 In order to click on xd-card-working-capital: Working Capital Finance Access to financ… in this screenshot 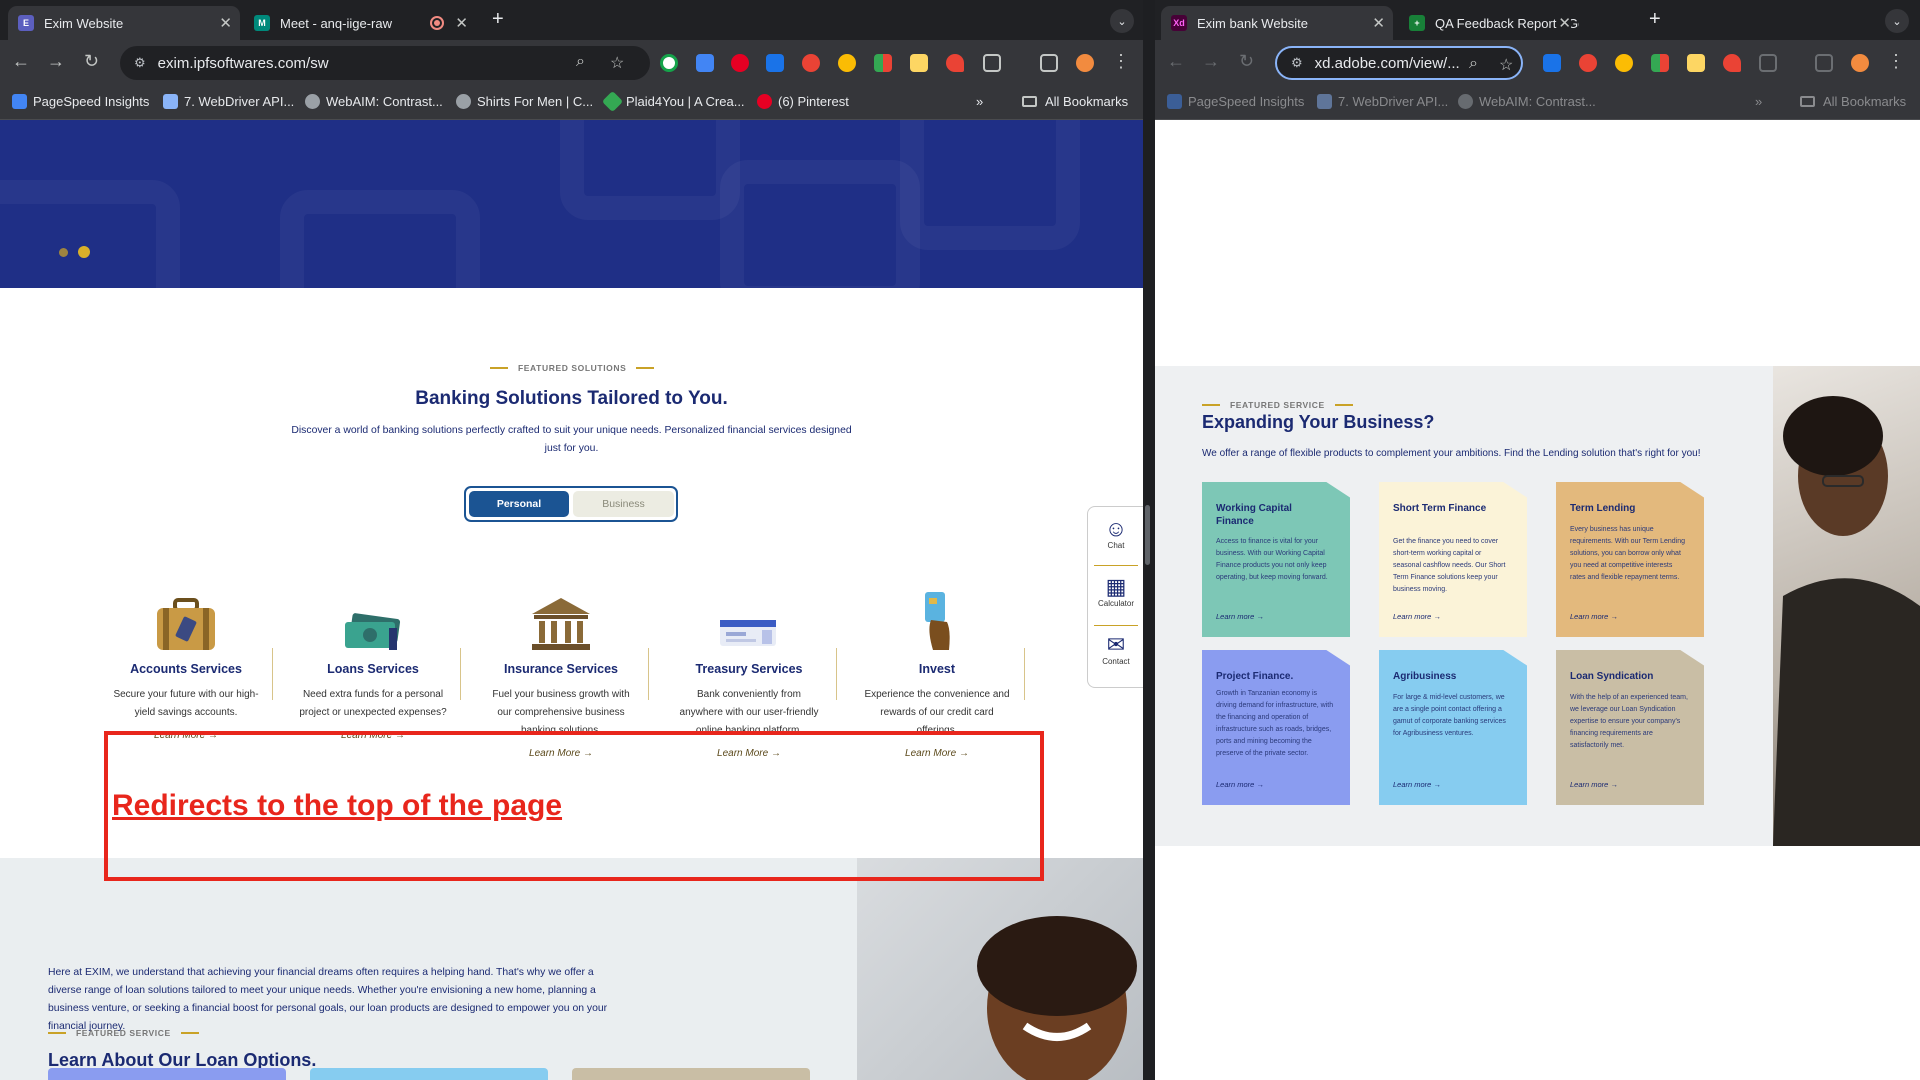, I will do `click(1276, 559)`.